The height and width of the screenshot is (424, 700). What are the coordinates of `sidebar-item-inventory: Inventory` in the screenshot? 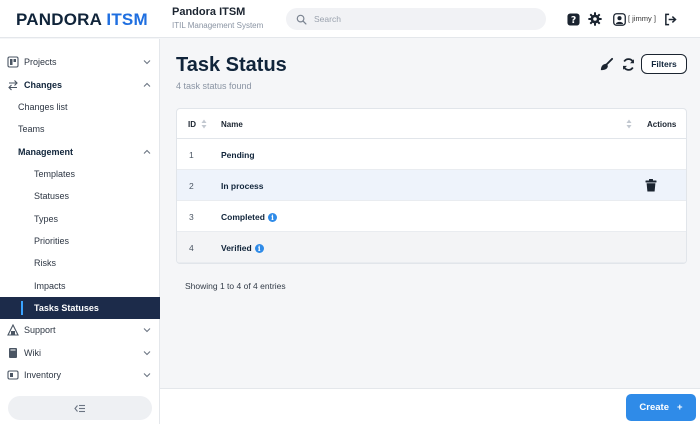 It's located at (80, 375).